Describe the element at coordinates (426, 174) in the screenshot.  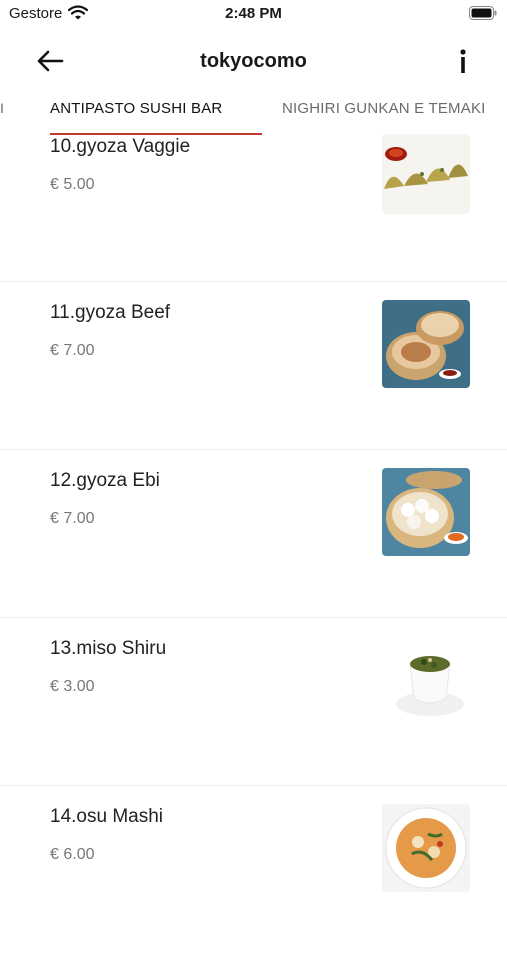
I see `gyoza-vaggie-photo` at that location.